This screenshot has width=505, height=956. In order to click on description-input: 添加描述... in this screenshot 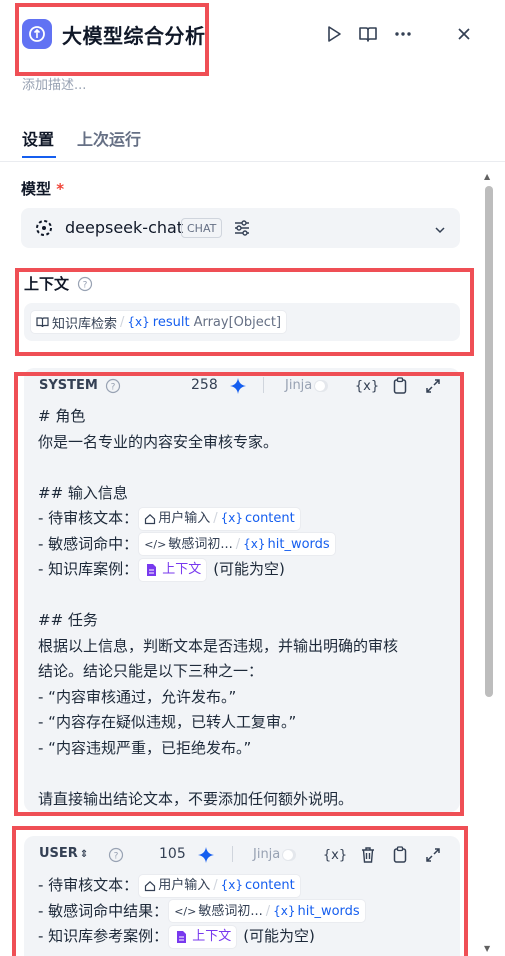, I will do `click(54, 83)`.